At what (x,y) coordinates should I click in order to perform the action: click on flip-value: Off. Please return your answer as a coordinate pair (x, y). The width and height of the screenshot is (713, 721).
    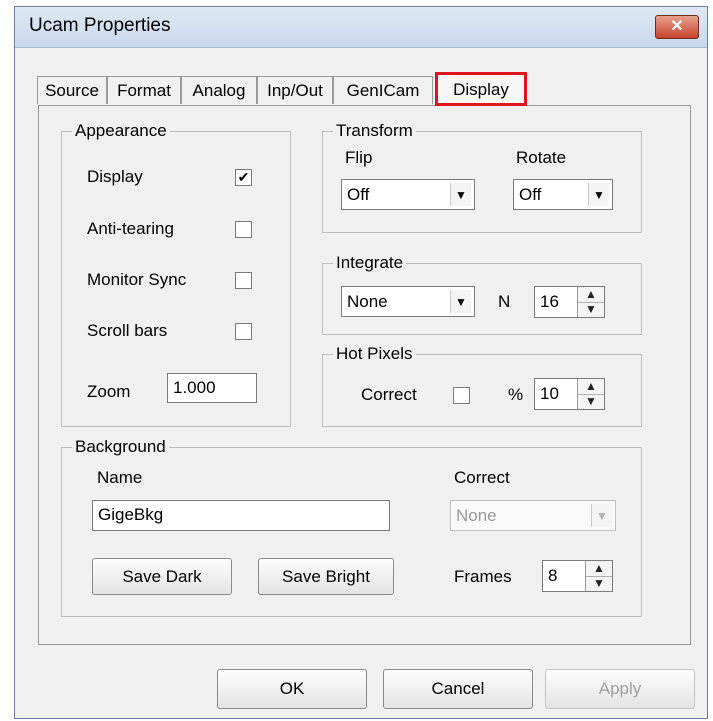
    Looking at the image, I should click on (358, 194).